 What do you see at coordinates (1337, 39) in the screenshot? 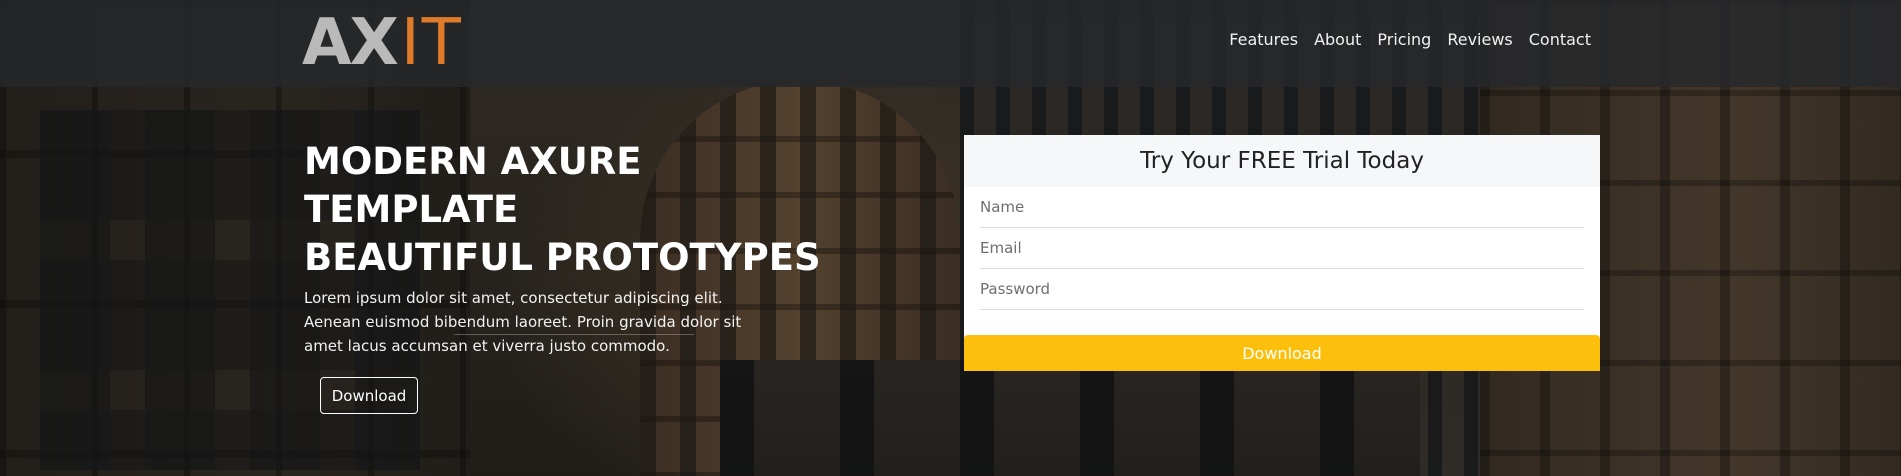
I see `nav-link-about: About` at bounding box center [1337, 39].